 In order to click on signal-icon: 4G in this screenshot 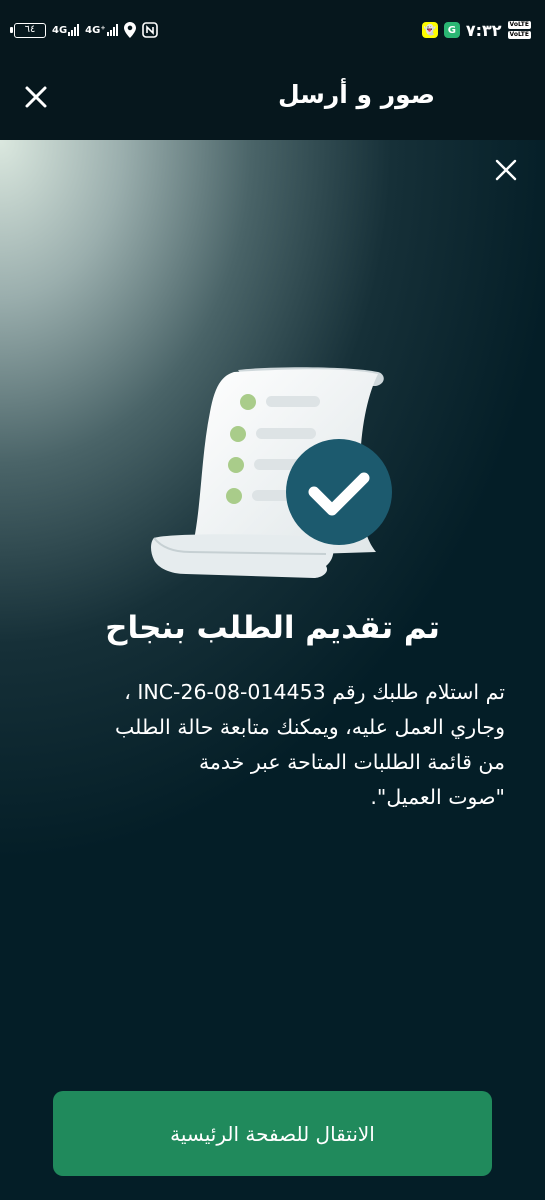, I will do `click(66, 30)`.